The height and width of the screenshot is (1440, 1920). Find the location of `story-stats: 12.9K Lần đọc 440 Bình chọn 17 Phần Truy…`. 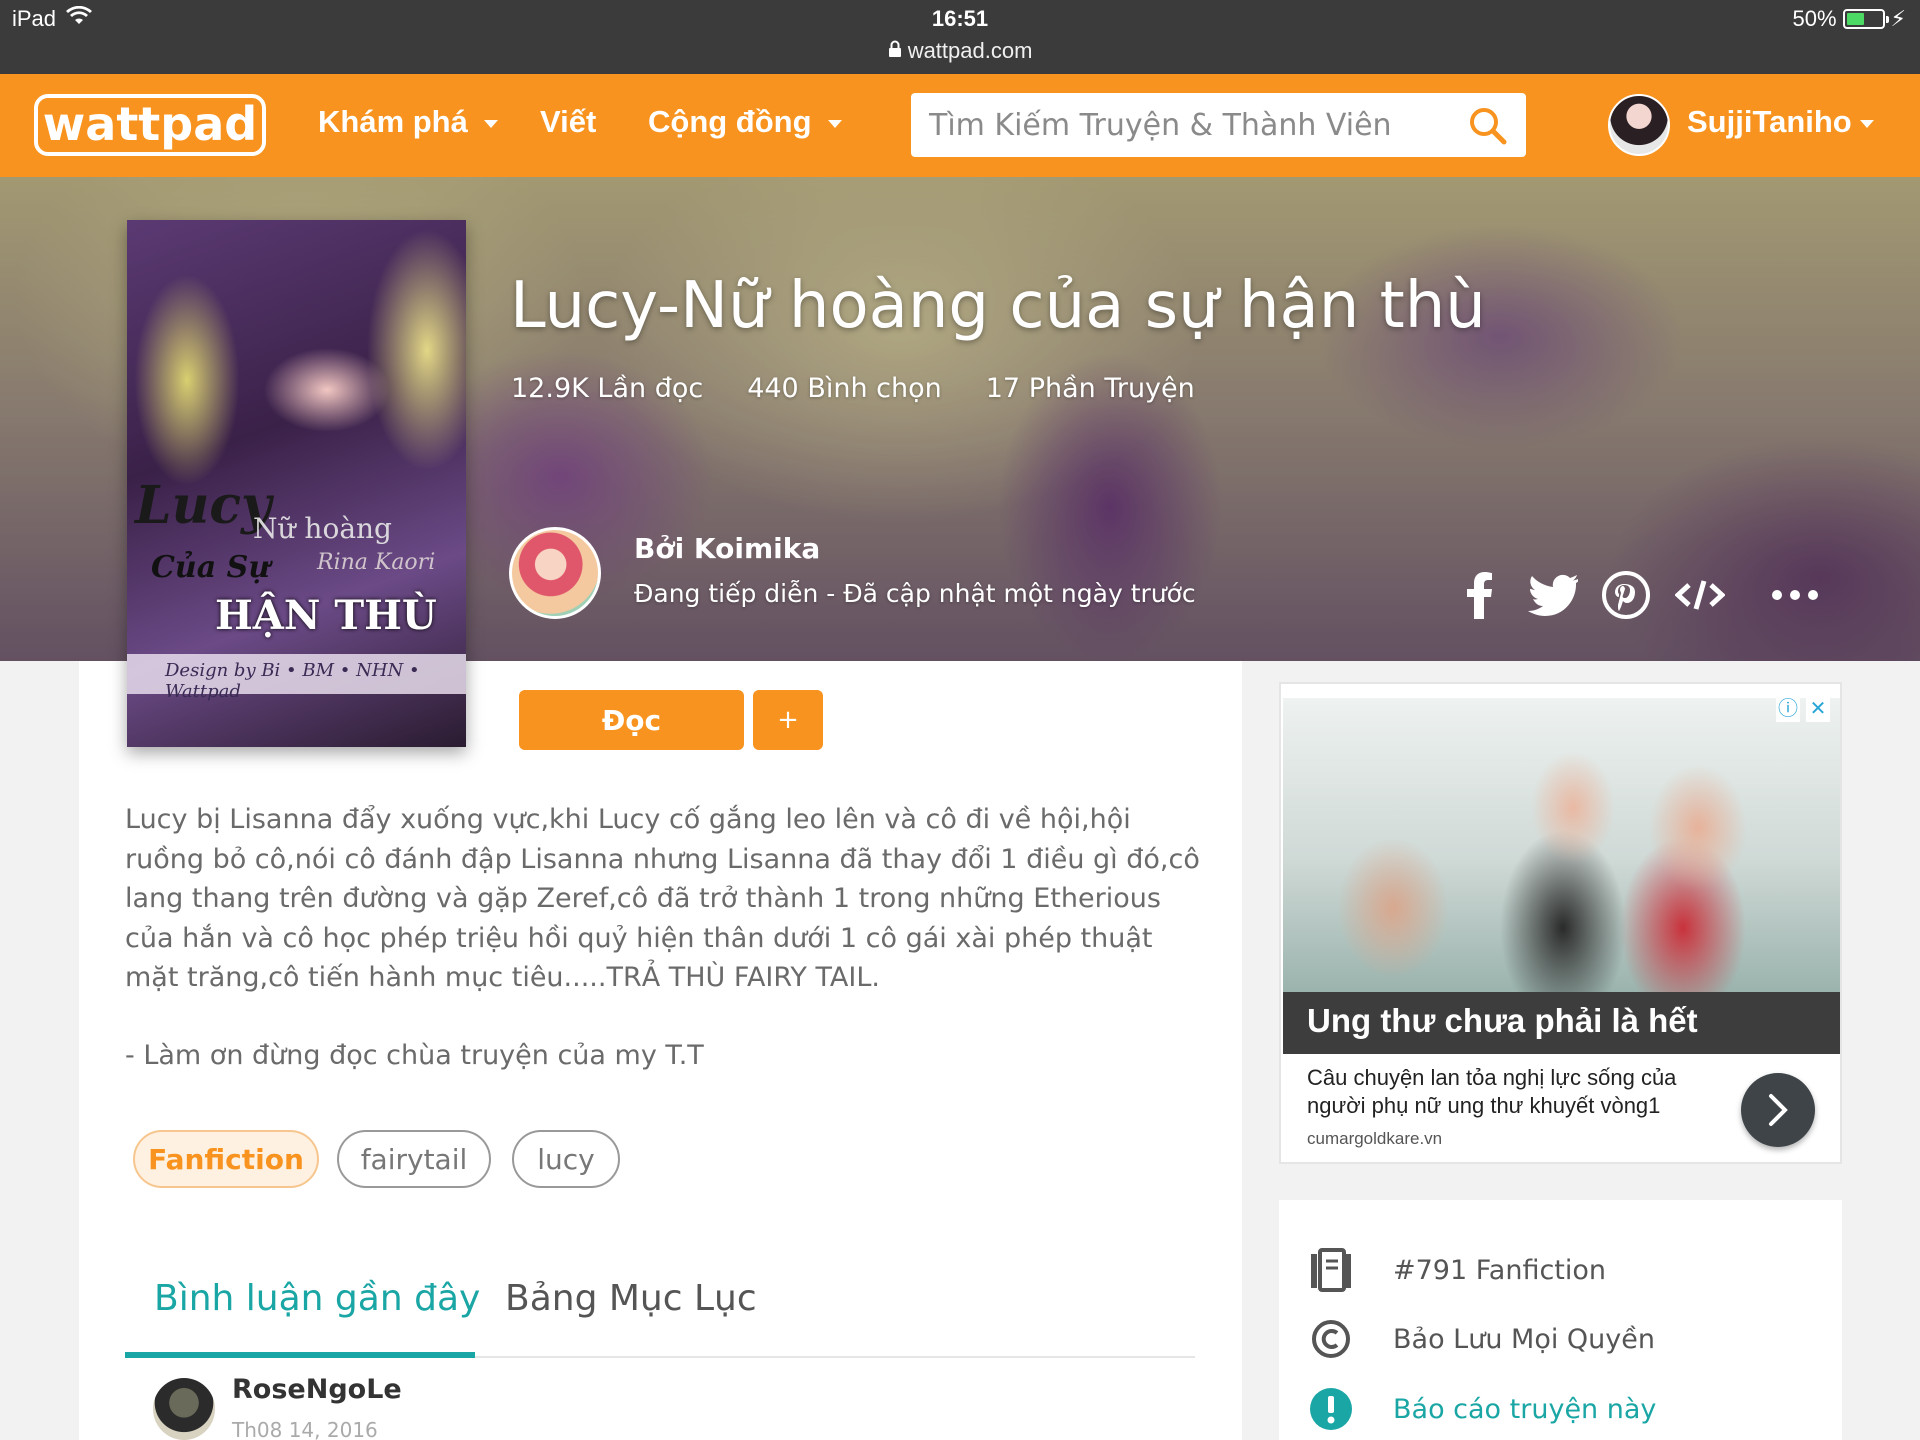

story-stats: 12.9K Lần đọc 440 Bình chọn 17 Phần Truy… is located at coordinates (853, 388).